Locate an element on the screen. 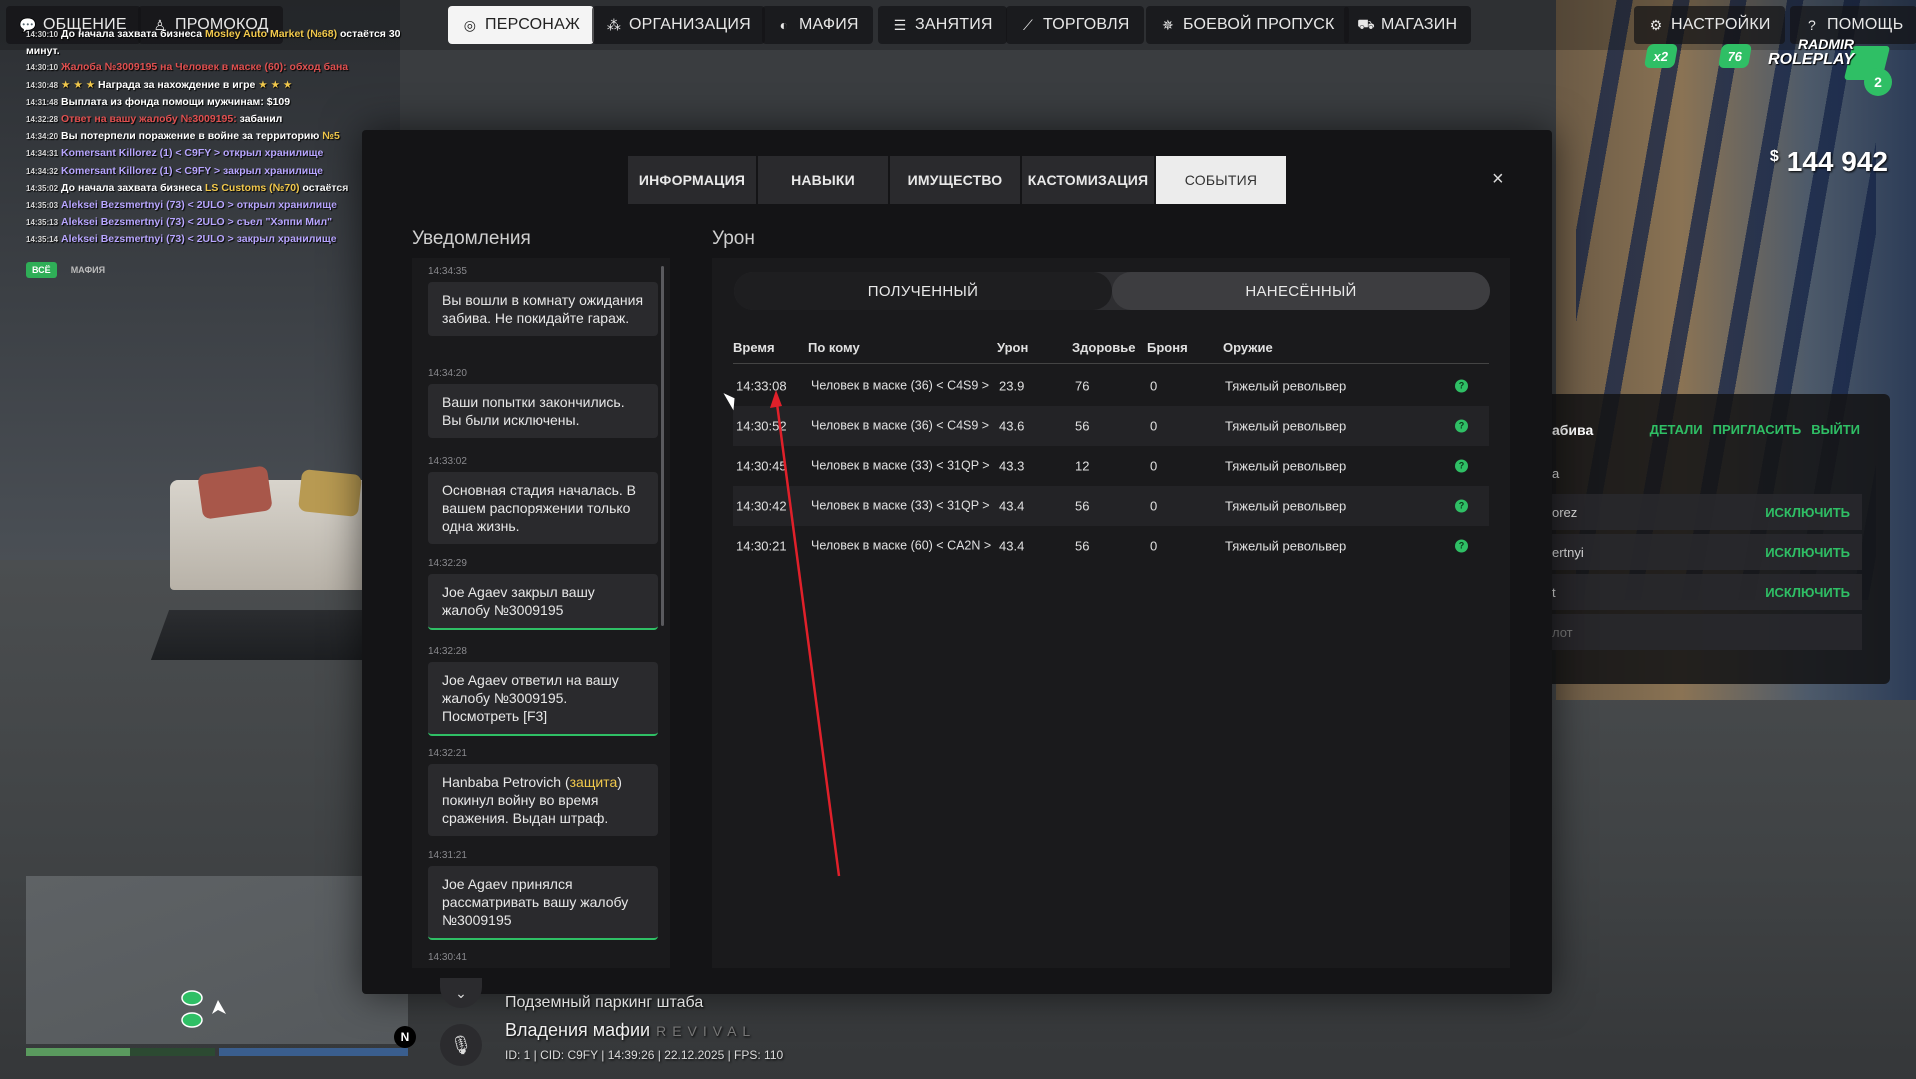 Image resolution: width=1916 pixels, height=1079 pixels. col-who: По кому is located at coordinates (834, 347).